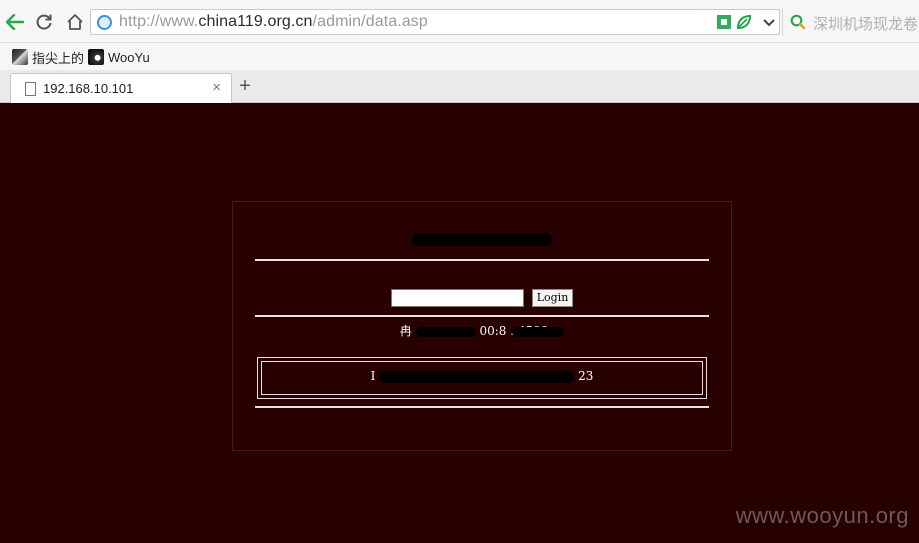 Image resolution: width=919 pixels, height=543 pixels. What do you see at coordinates (75, 22) in the screenshot?
I see `home-icon` at bounding box center [75, 22].